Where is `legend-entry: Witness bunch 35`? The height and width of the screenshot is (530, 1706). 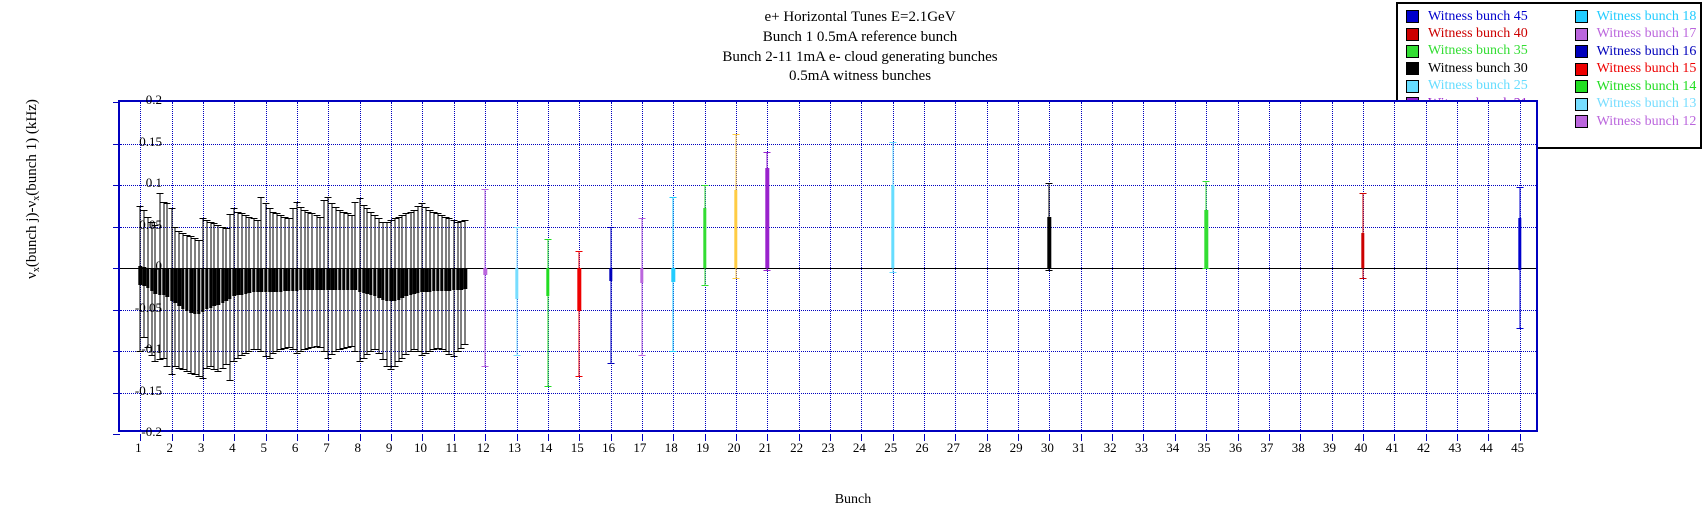
legend-entry: Witness bunch 35 is located at coordinates (1489, 51).